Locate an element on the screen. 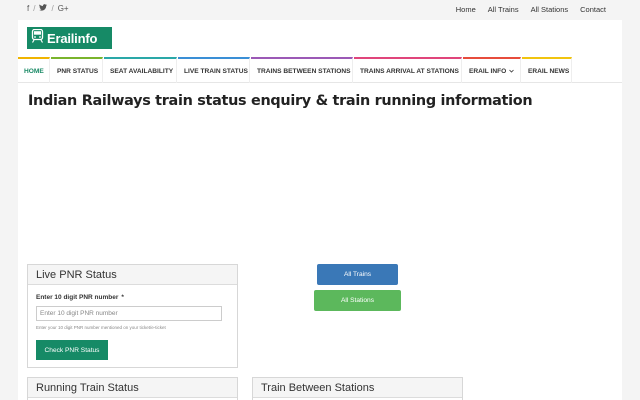  nav-pnr-status: PNR STATUS is located at coordinates (77, 70).